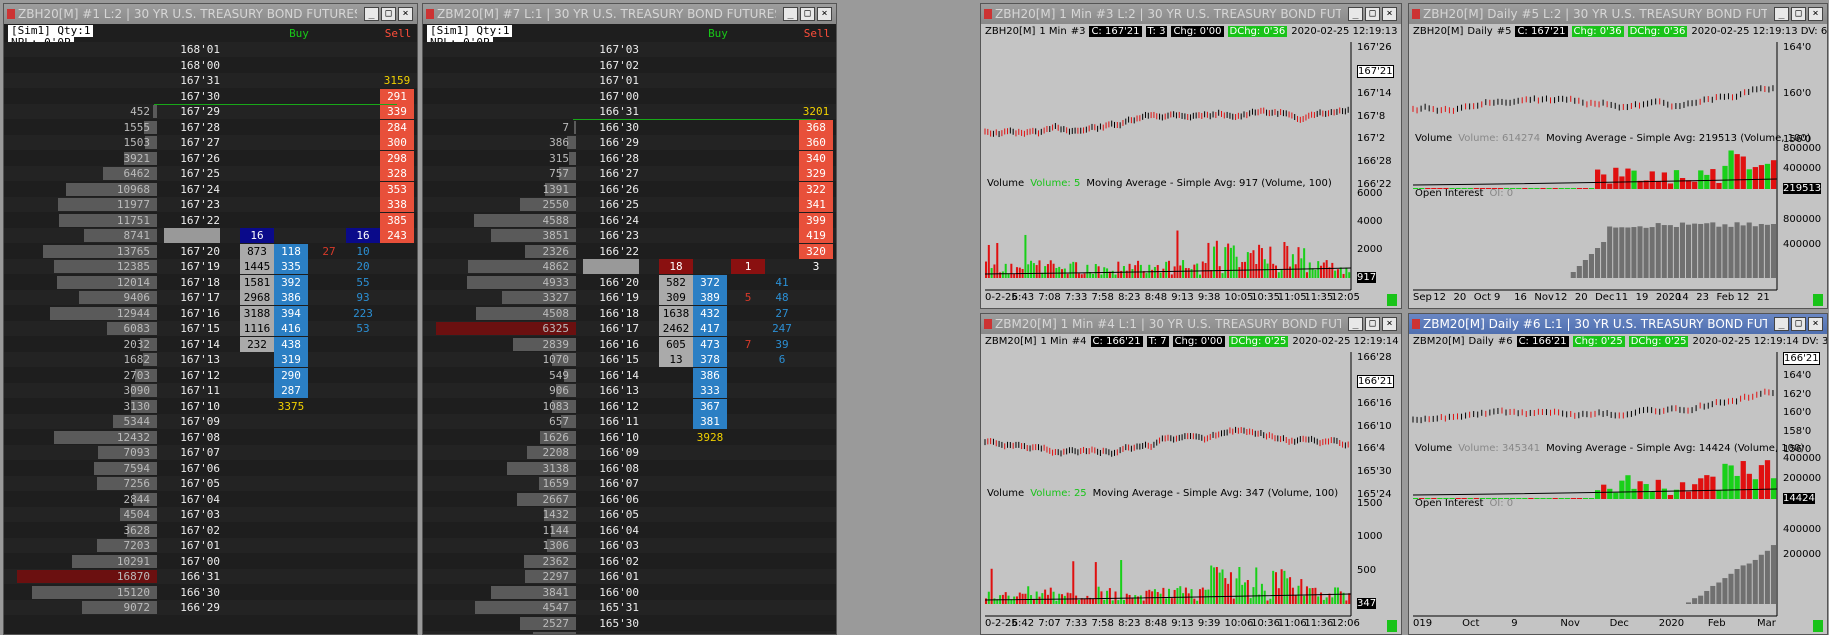  I want to click on dom-row: 4508 166'18 1638 432 27, so click(629, 313).